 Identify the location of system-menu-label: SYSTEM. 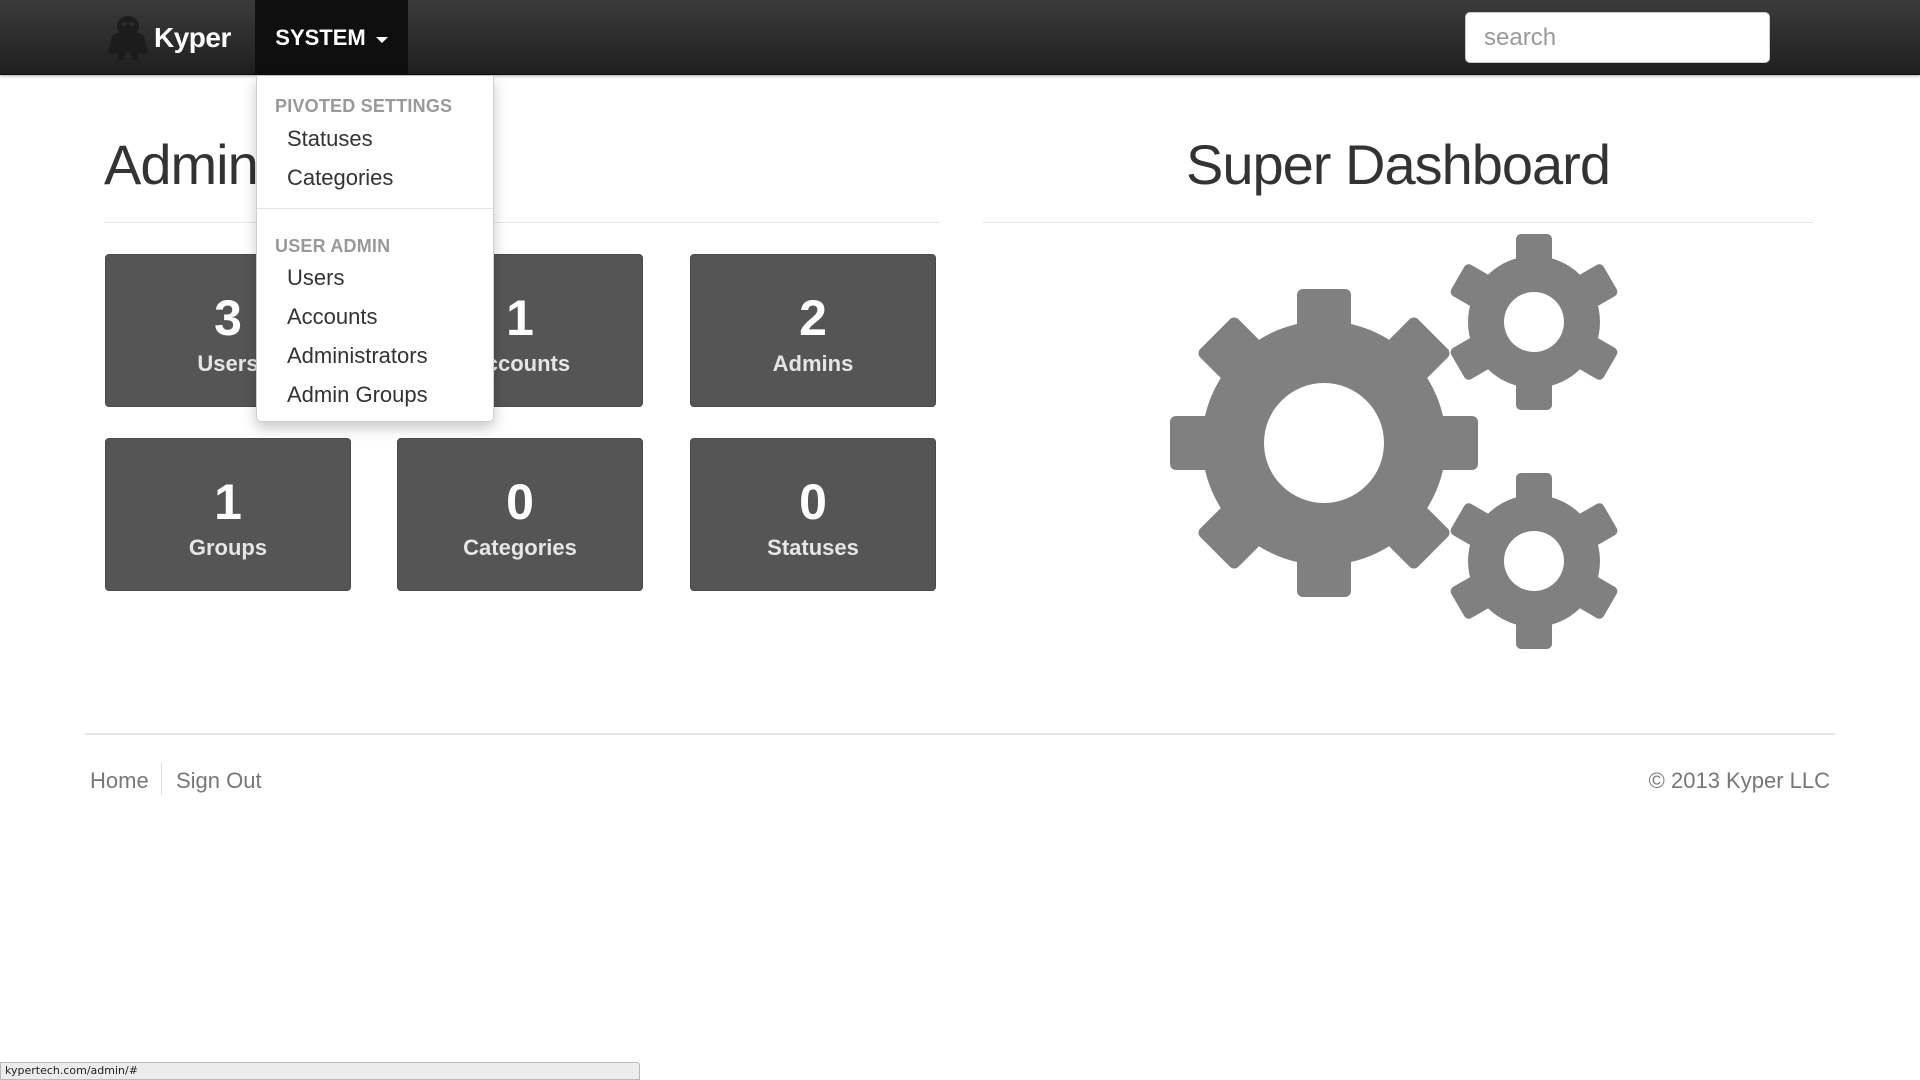
(320, 37).